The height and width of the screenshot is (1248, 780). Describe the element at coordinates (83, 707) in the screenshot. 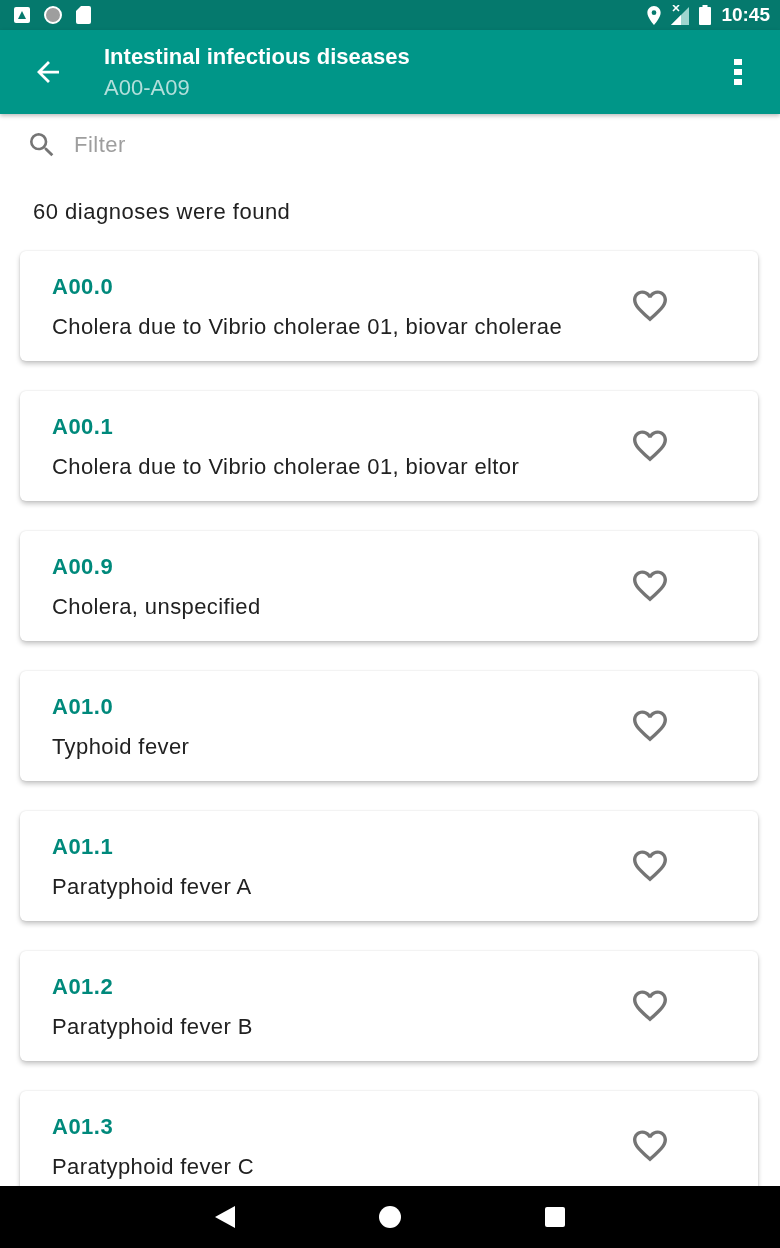

I see `diagnosis-code: A01.0` at that location.